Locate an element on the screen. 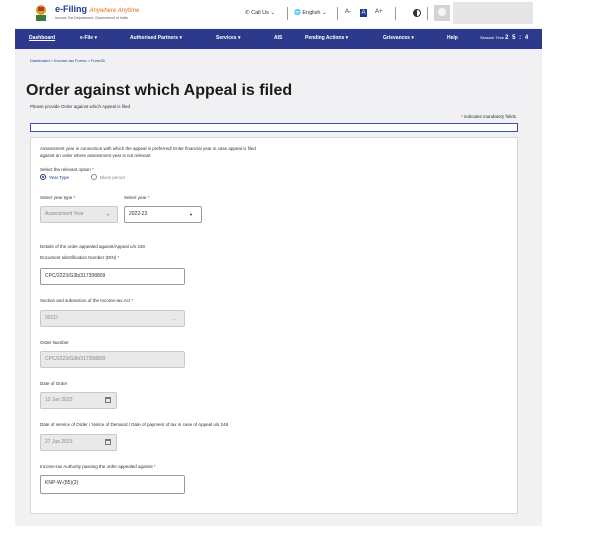 The image size is (592, 545). order-number-label: Order Number is located at coordinates (54, 342).